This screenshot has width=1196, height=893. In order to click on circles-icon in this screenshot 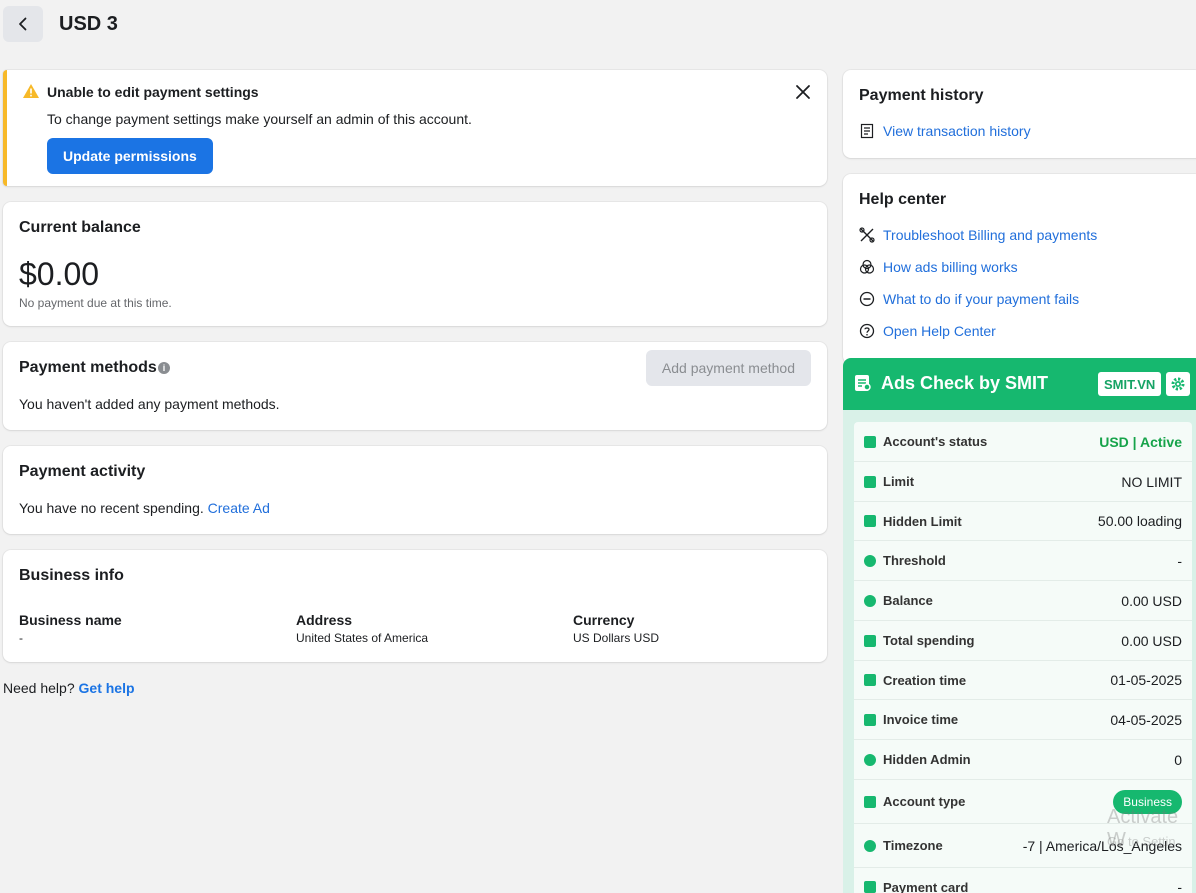, I will do `click(867, 266)`.